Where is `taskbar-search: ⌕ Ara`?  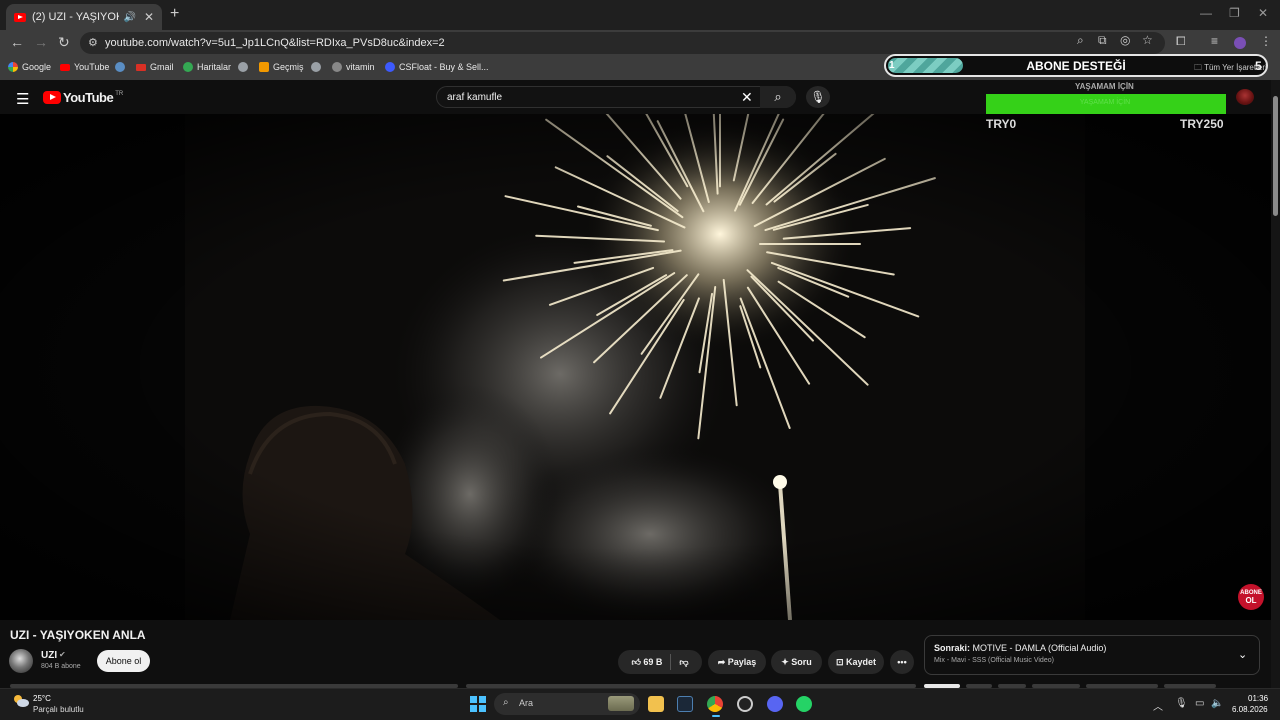
taskbar-search: ⌕ Ara is located at coordinates (567, 704).